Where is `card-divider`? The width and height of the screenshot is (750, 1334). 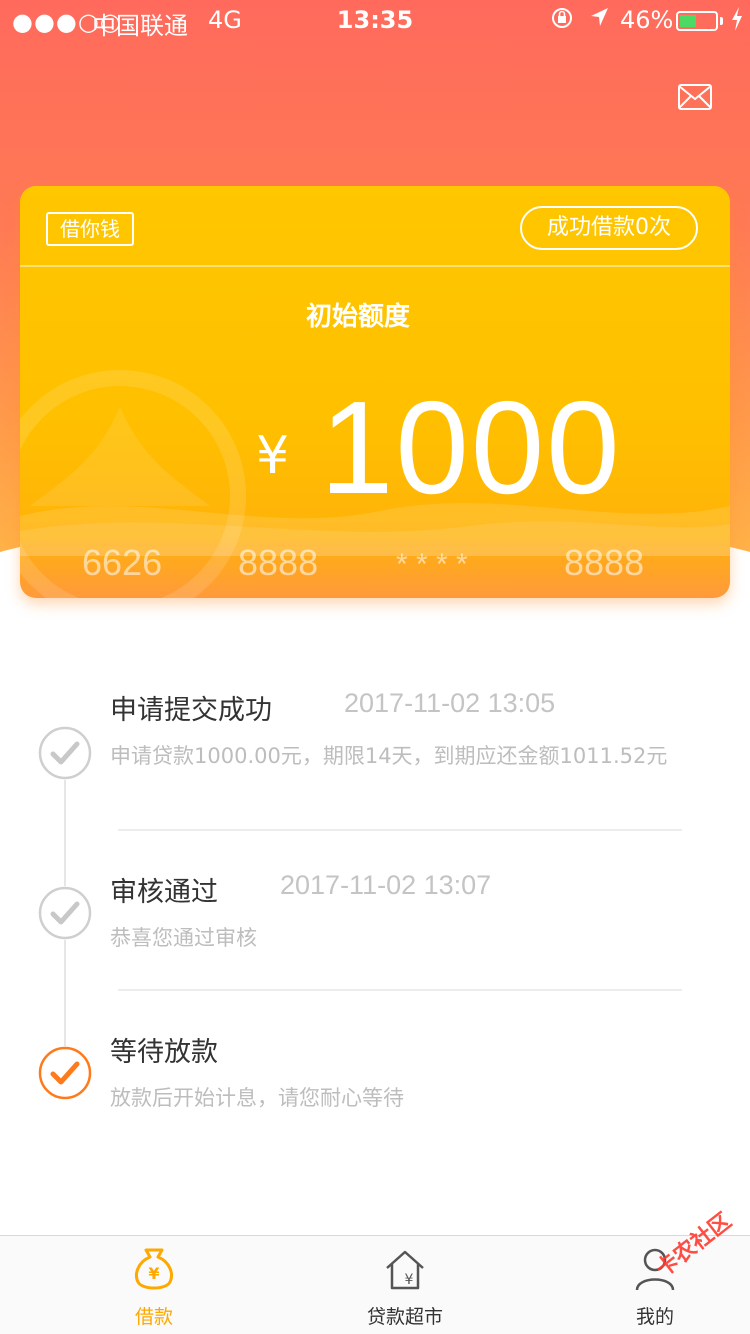 card-divider is located at coordinates (375, 266).